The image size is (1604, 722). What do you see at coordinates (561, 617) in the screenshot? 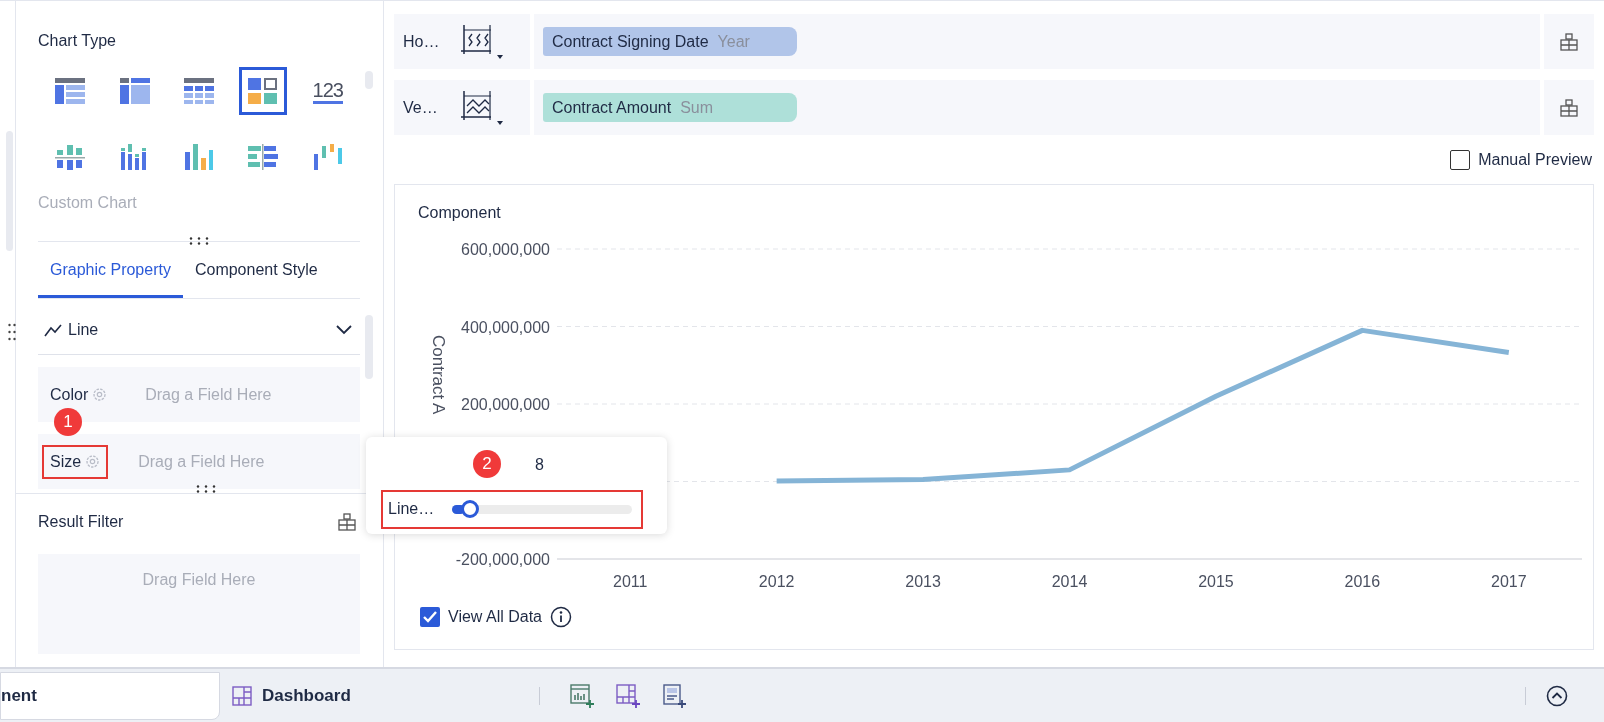
I see `info-icon` at bounding box center [561, 617].